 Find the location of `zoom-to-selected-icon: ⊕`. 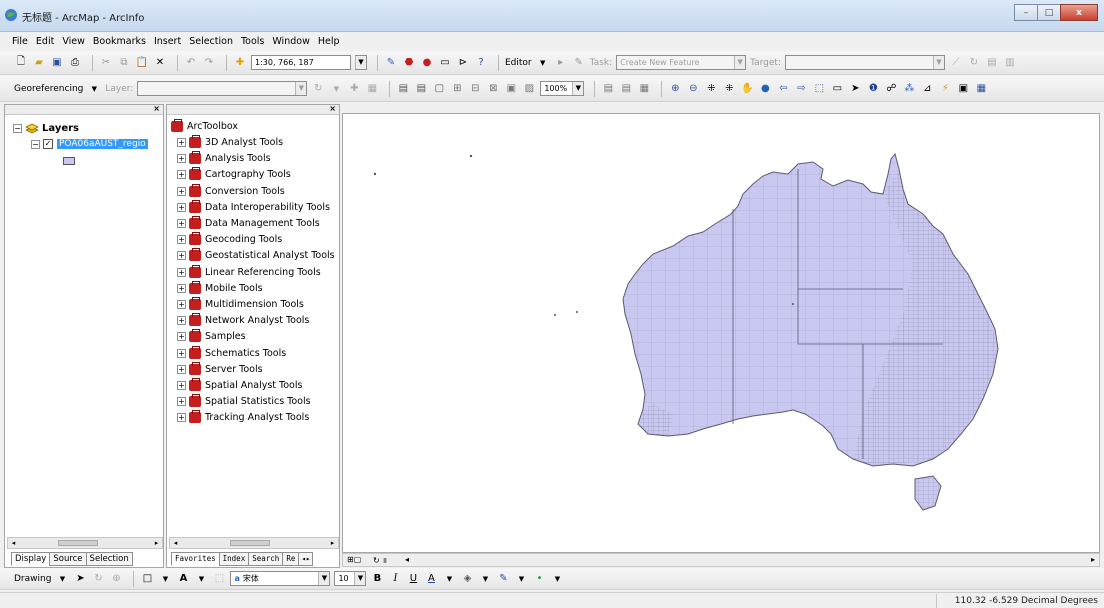

zoom-to-selected-icon: ⊕ is located at coordinates (116, 579).